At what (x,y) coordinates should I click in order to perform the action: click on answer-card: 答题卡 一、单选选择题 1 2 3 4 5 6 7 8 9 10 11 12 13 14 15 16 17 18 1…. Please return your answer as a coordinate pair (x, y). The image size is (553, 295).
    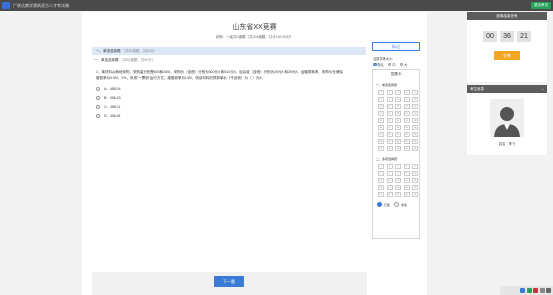
    Looking at the image, I should click on (396, 154).